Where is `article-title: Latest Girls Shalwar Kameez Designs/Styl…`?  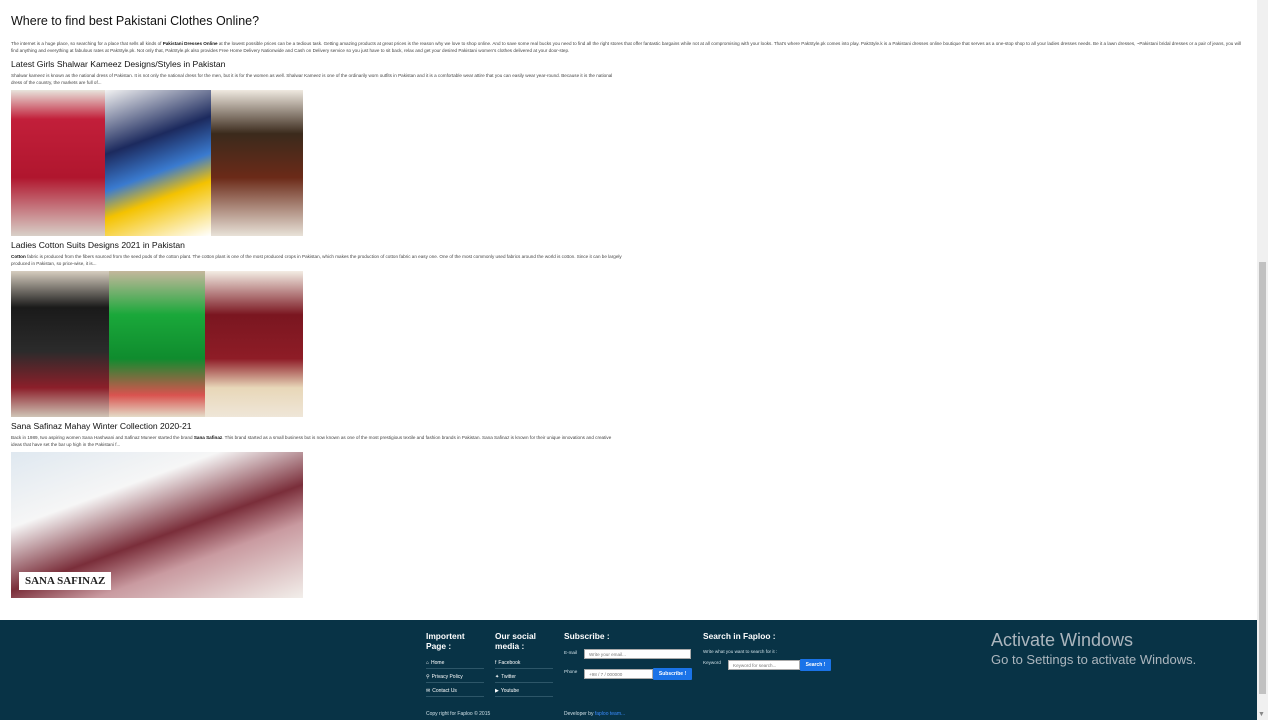 article-title: Latest Girls Shalwar Kameez Designs/Styl… is located at coordinates (321, 64).